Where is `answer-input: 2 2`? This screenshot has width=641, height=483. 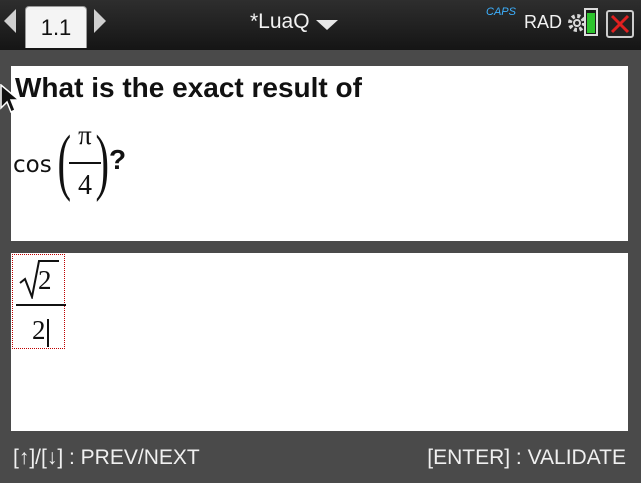 answer-input: 2 2 is located at coordinates (39, 301).